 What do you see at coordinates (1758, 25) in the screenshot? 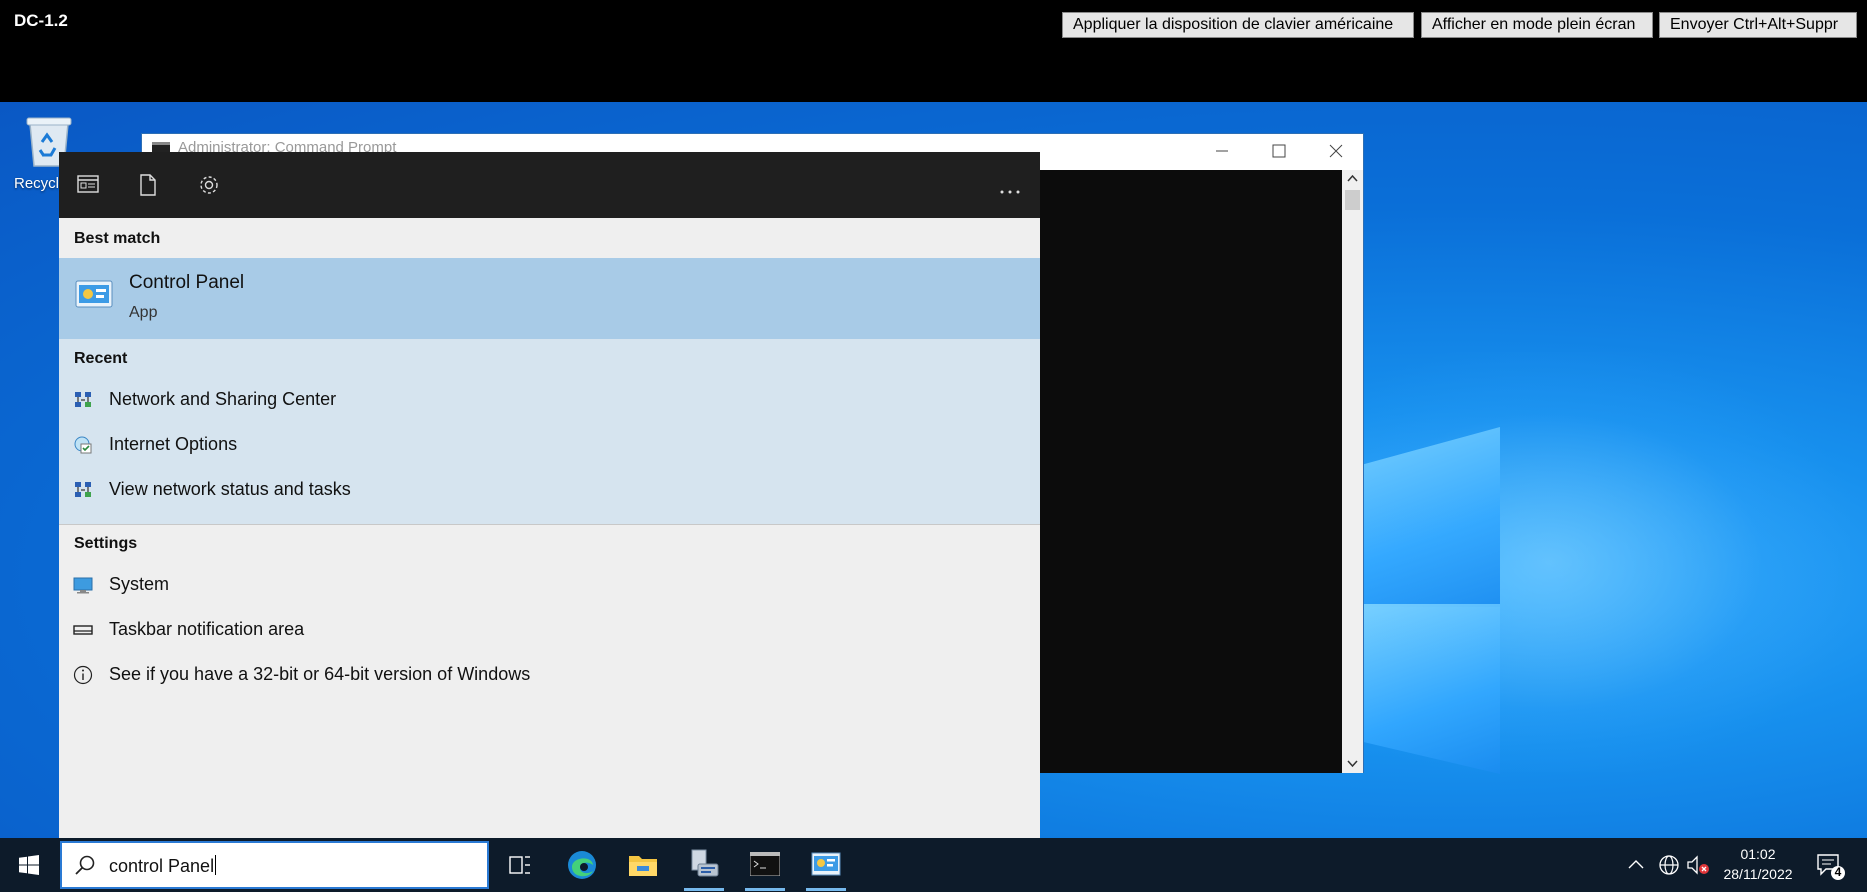
I see `ctrl-alt-del-button: Envoyer Ctrl+Alt+Suppr` at bounding box center [1758, 25].